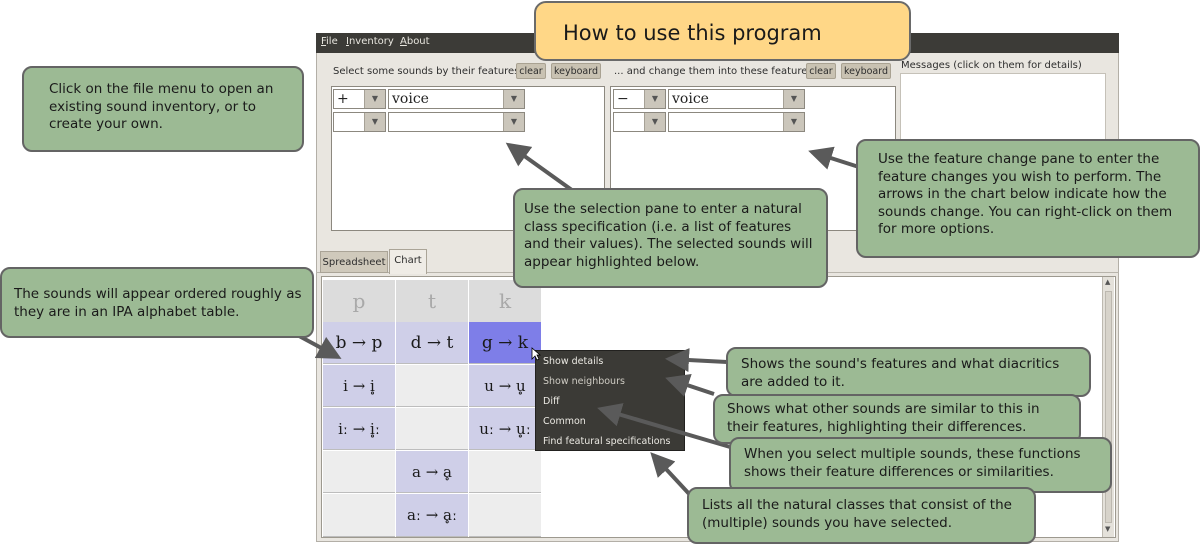  What do you see at coordinates (722, 31) in the screenshot?
I see `title-callout: How to use this program` at bounding box center [722, 31].